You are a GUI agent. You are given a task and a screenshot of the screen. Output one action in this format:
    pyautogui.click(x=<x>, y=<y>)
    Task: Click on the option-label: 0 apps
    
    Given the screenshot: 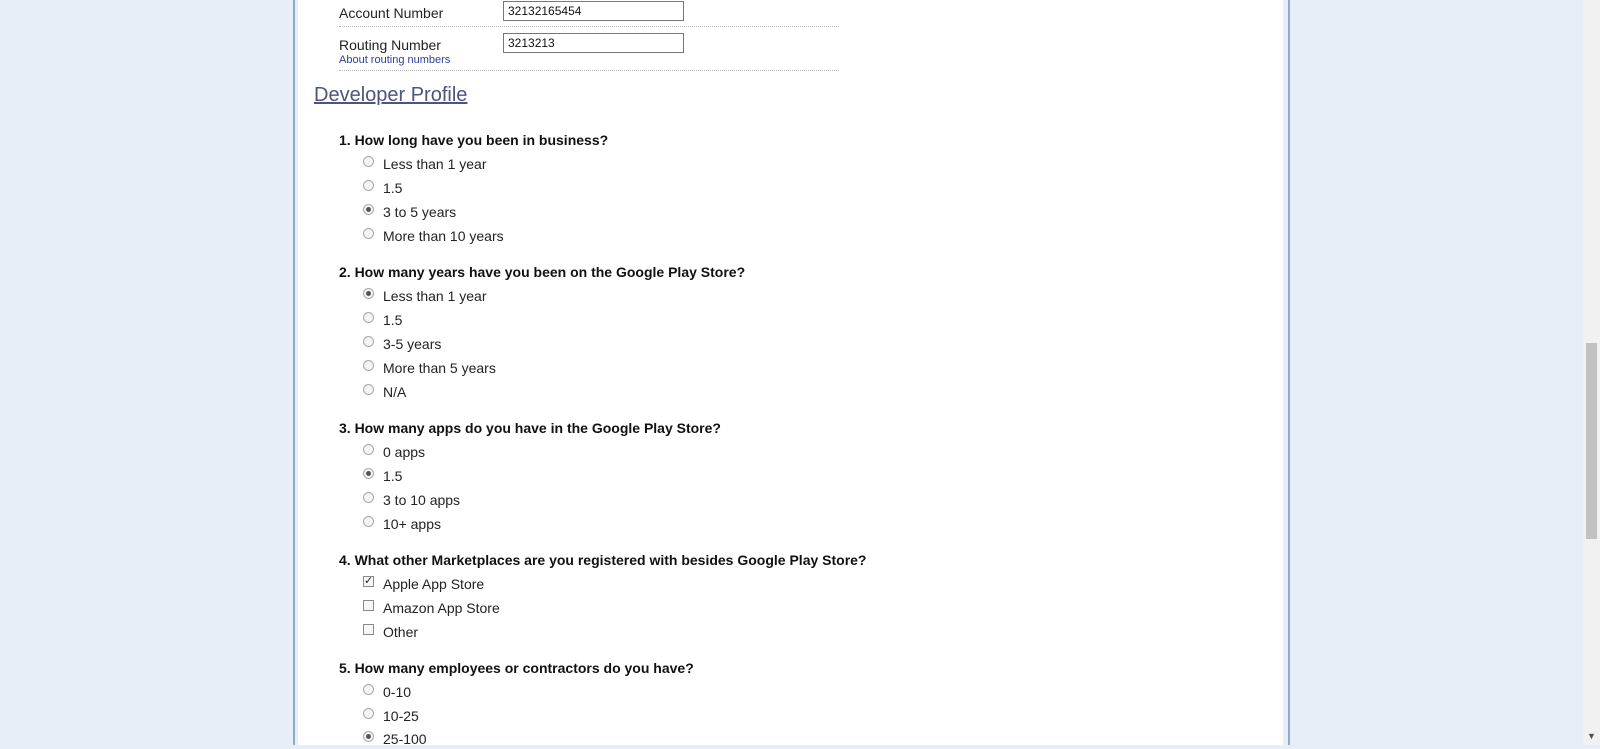 What is the action you would take?
    pyautogui.click(x=404, y=452)
    